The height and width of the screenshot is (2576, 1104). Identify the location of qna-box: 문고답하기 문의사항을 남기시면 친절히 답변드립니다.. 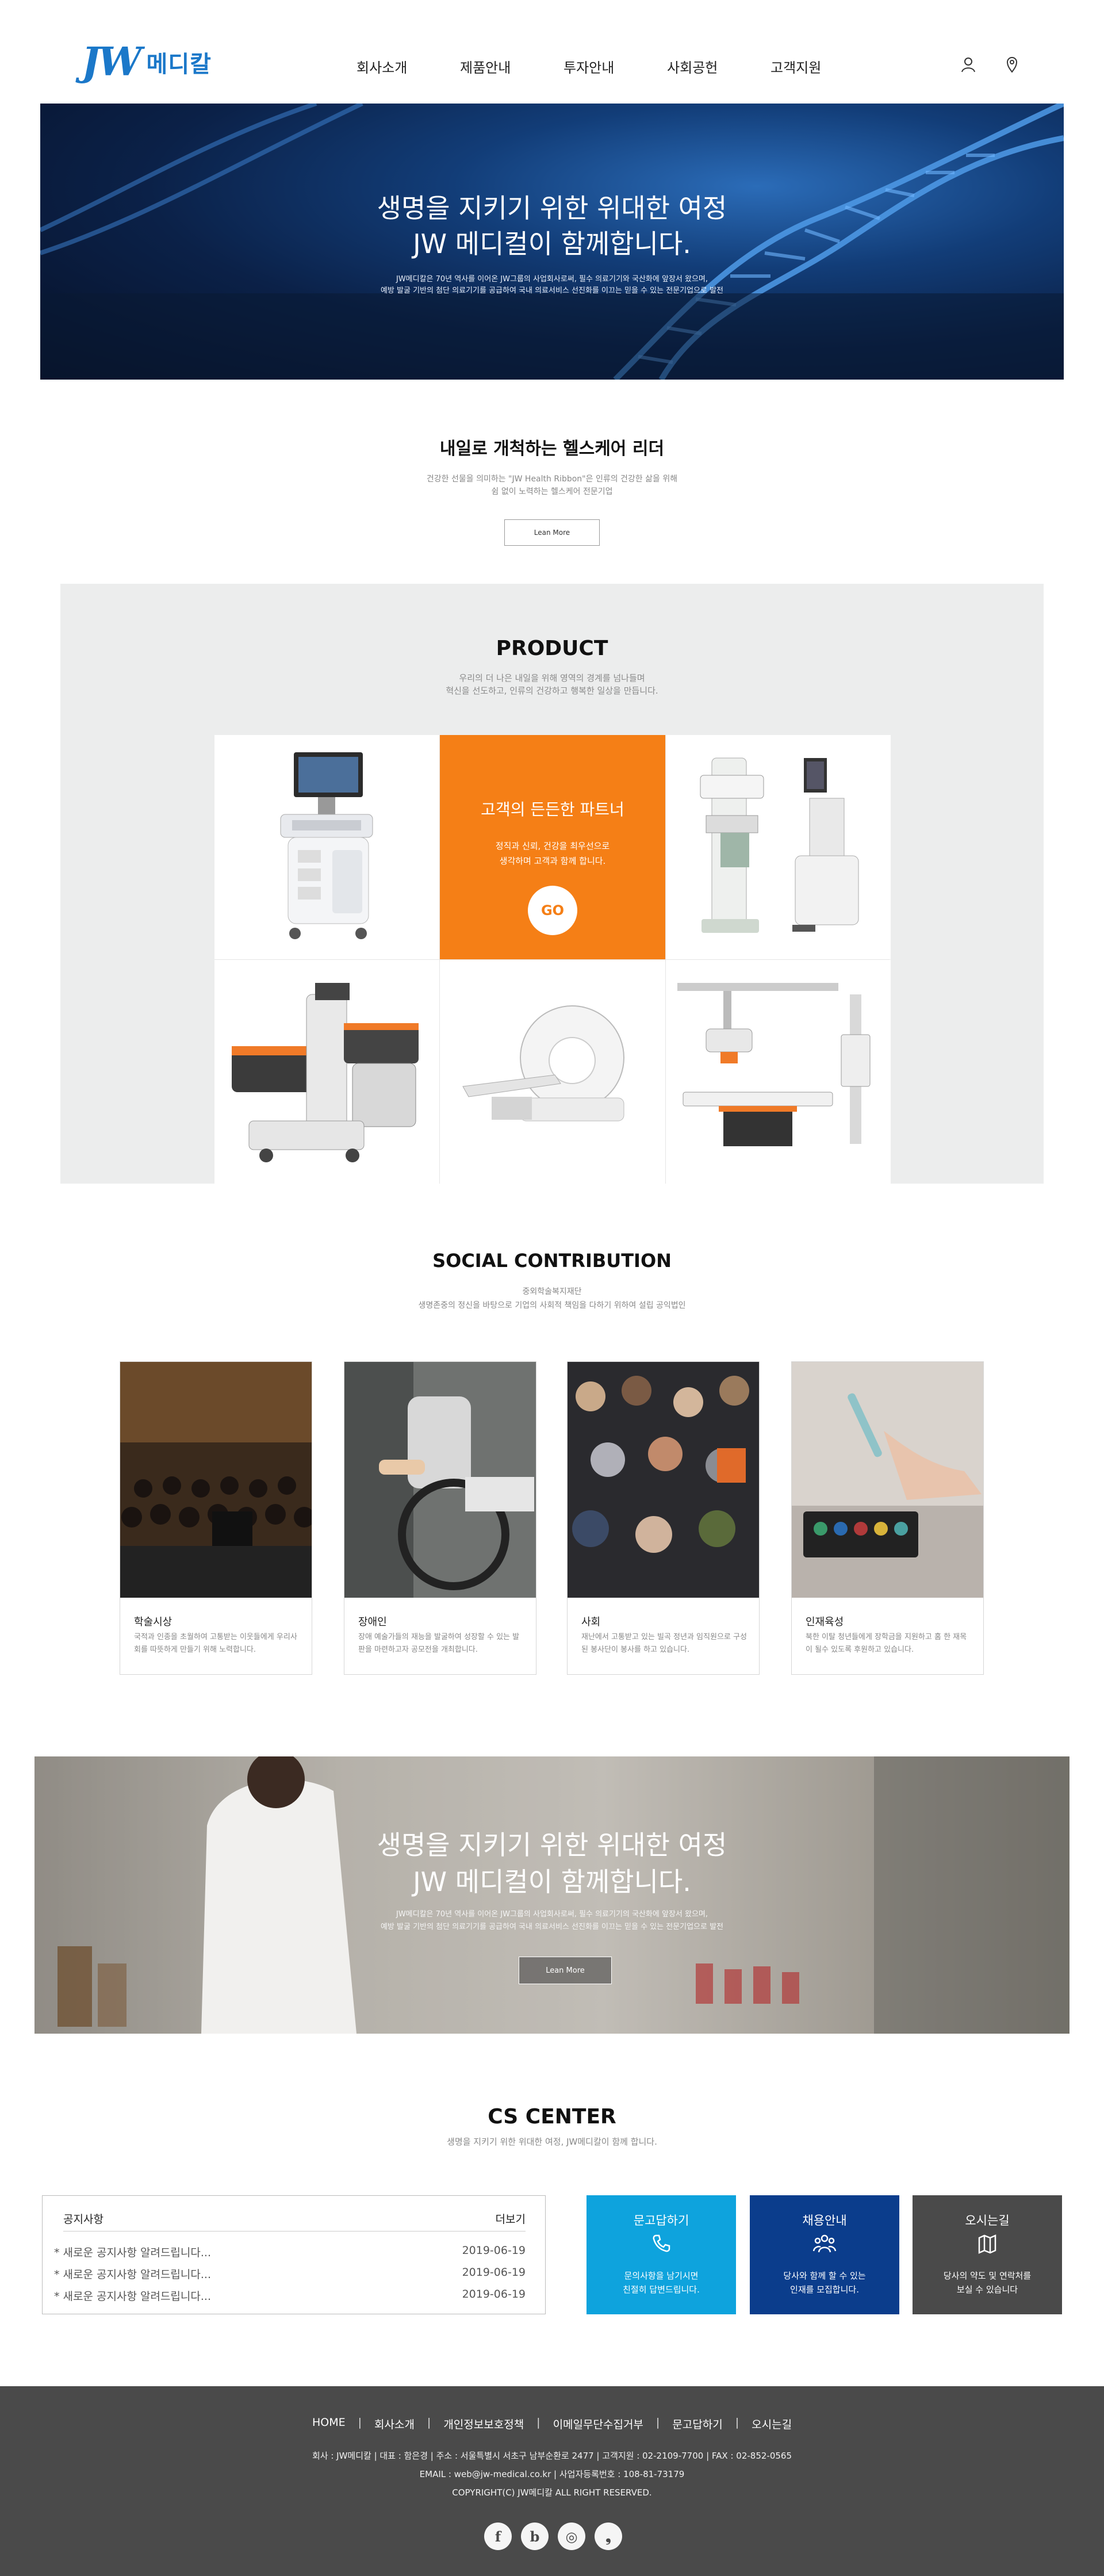
(661, 2254).